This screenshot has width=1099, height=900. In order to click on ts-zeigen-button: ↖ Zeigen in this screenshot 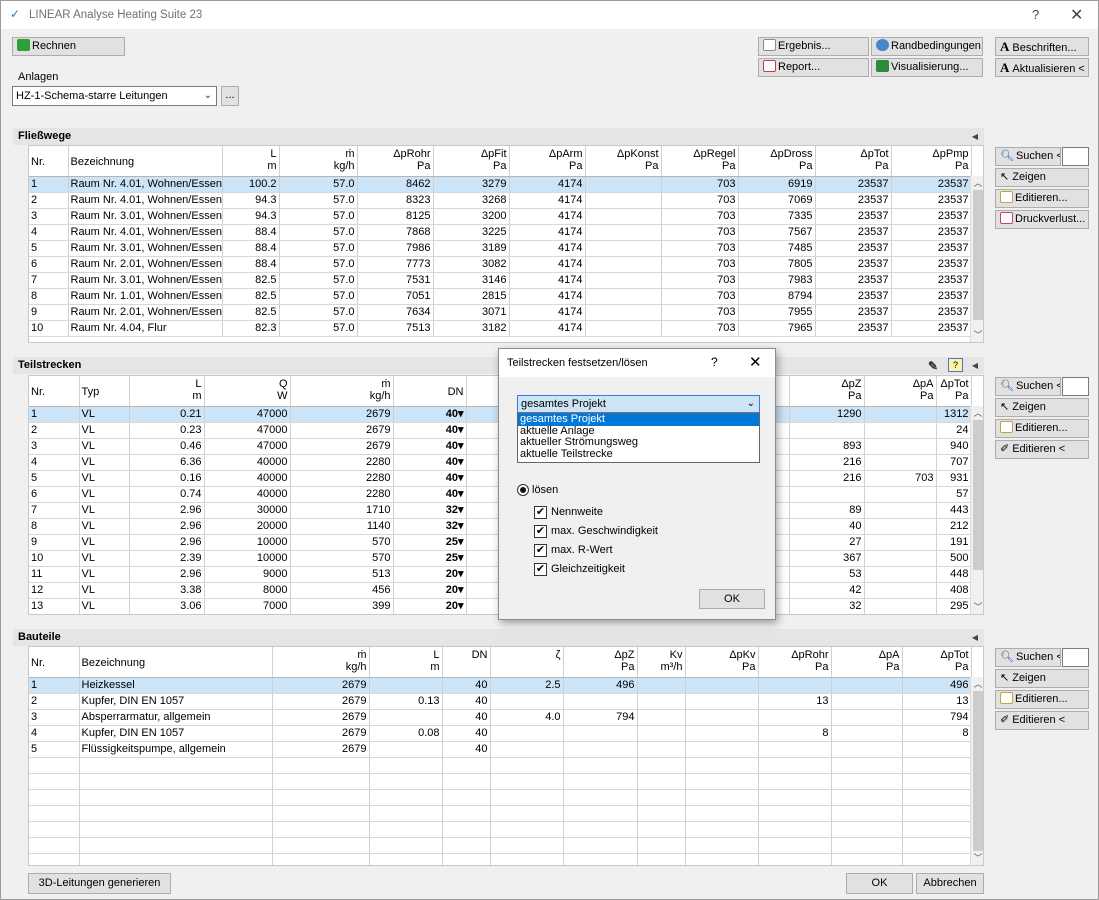, I will do `click(1042, 407)`.